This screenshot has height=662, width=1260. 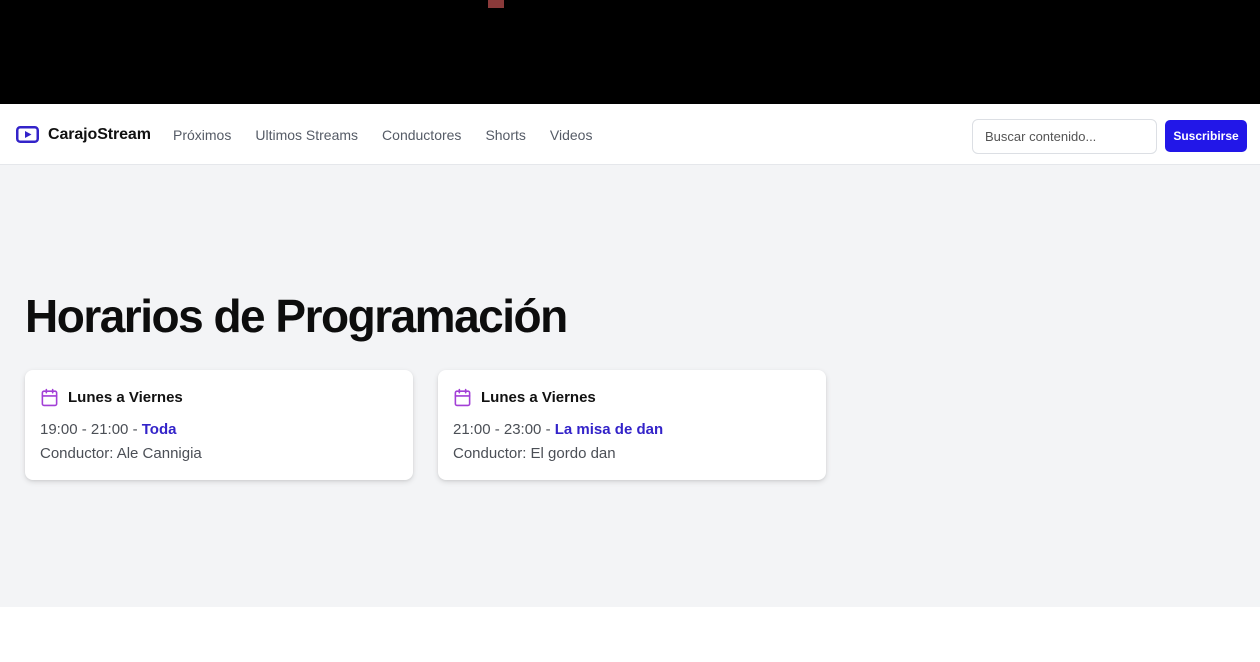 I want to click on nav-link-videos: Videos, so click(x=571, y=135).